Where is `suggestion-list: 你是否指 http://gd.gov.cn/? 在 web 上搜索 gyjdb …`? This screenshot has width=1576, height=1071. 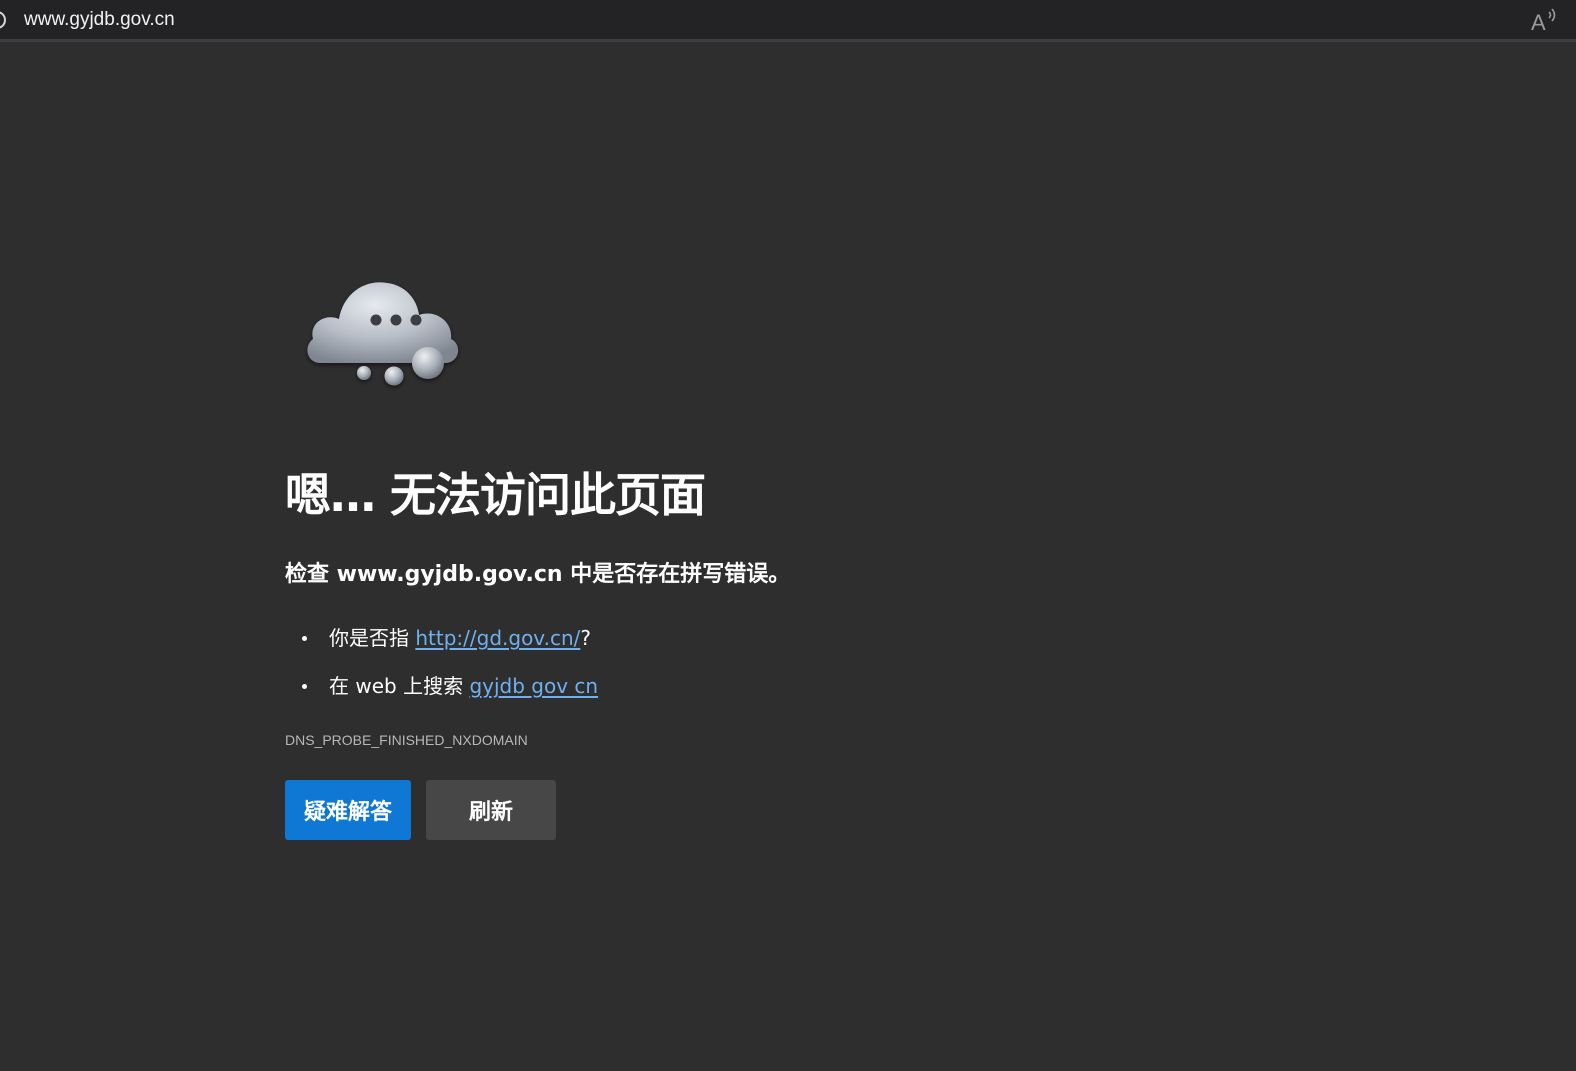 suggestion-list: 你是否指 http://gd.gov.cn/? 在 web 上搜索 gyjdb … is located at coordinates (441, 669).